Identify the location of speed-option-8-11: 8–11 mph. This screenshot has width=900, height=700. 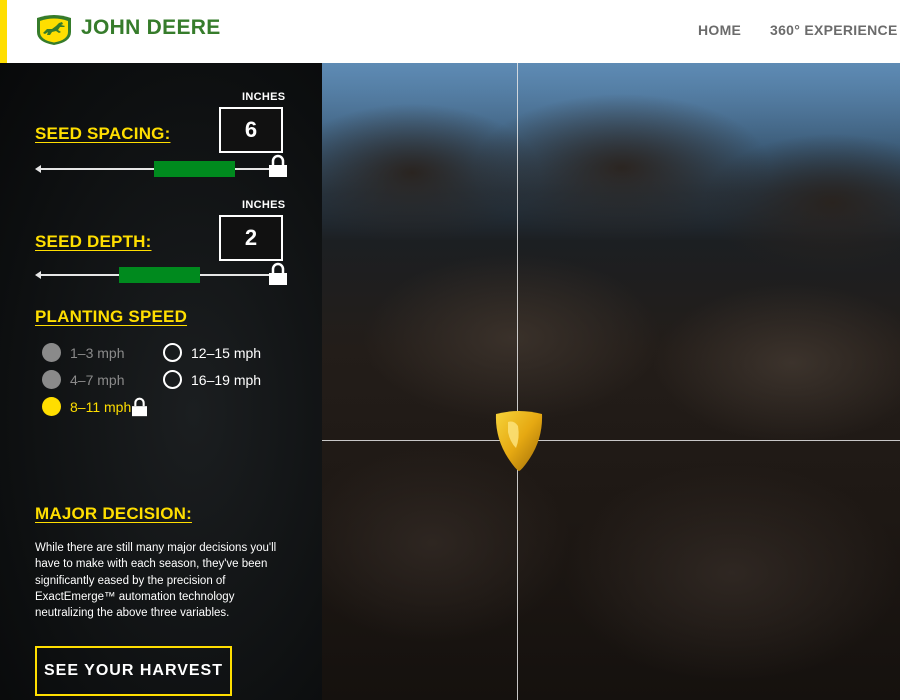
(86, 406).